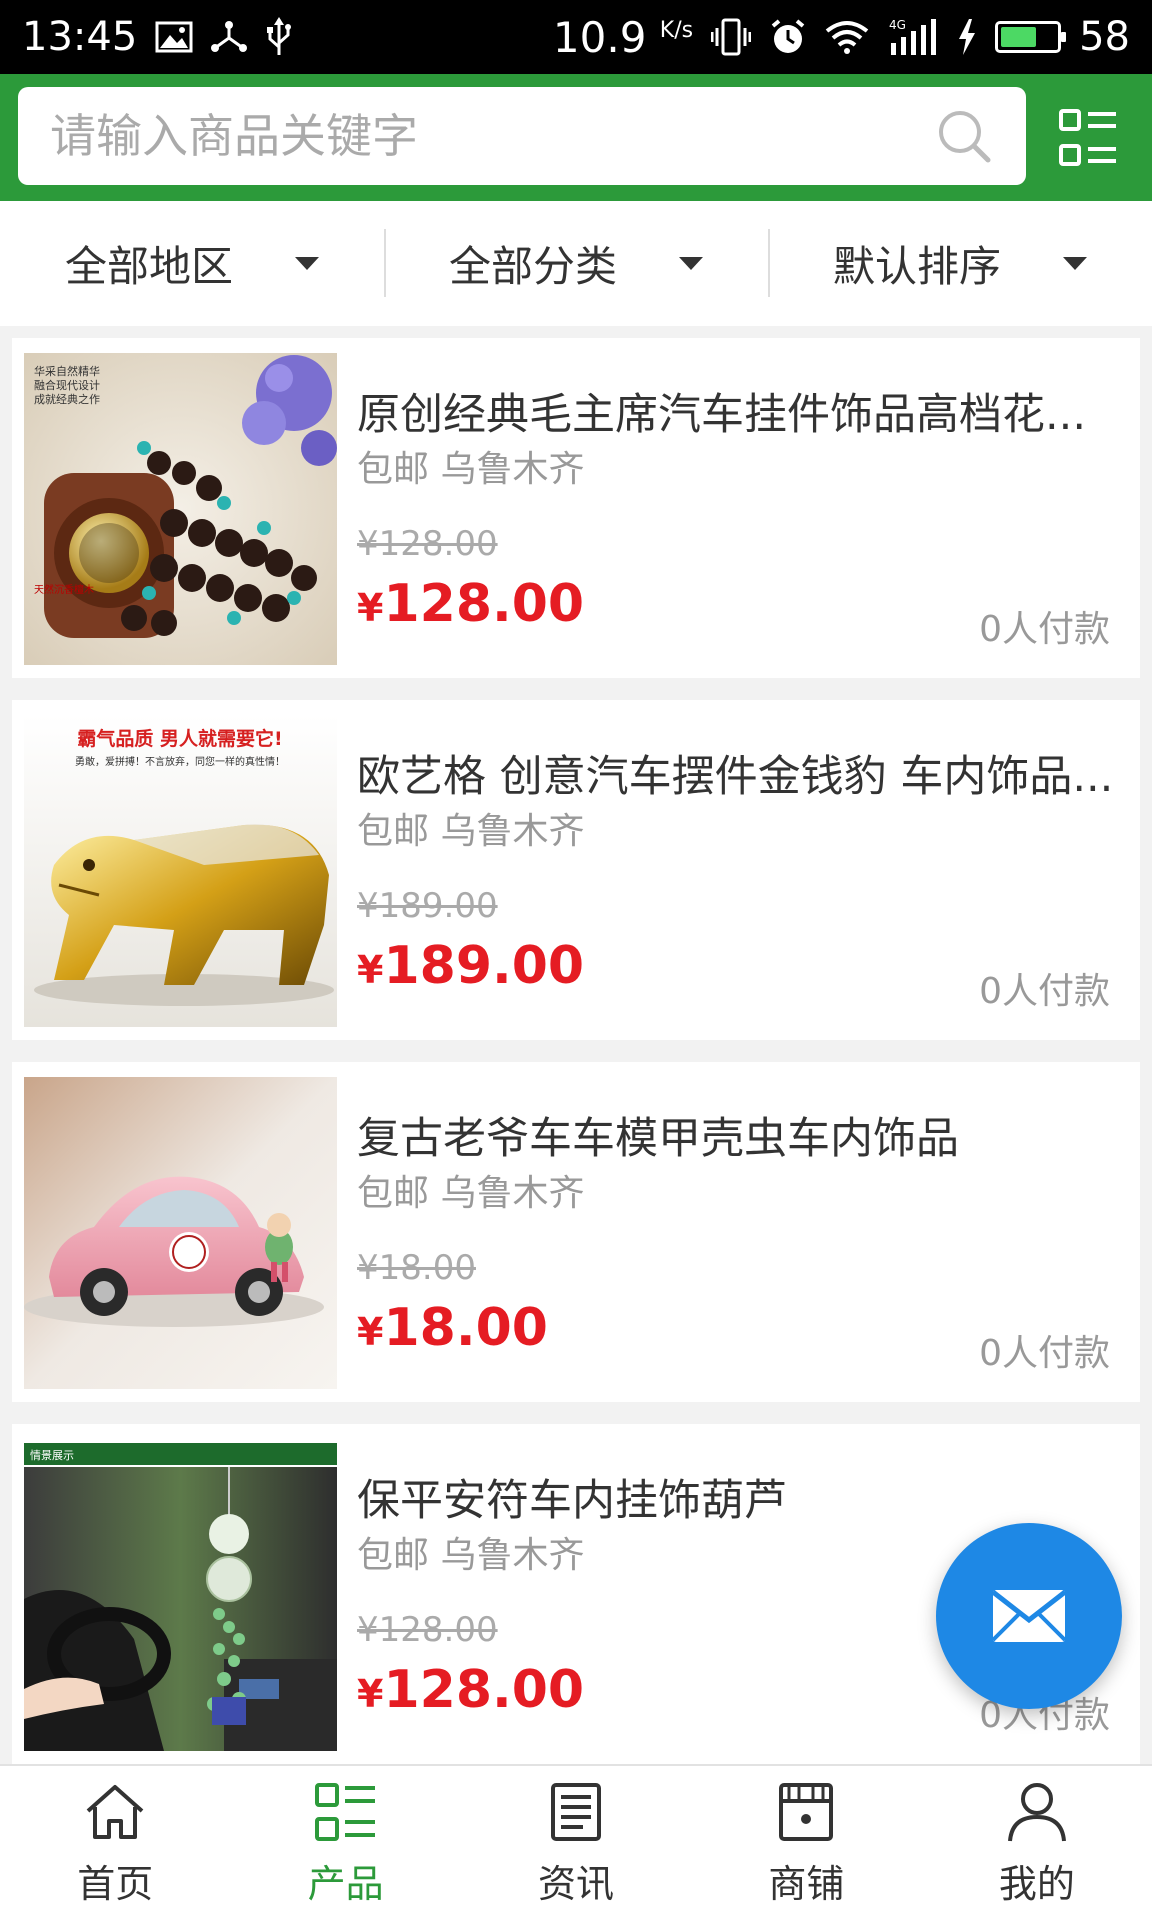 This screenshot has height=1920, width=1152. Describe the element at coordinates (1031, 37) in the screenshot. I see `battery-icon` at that location.